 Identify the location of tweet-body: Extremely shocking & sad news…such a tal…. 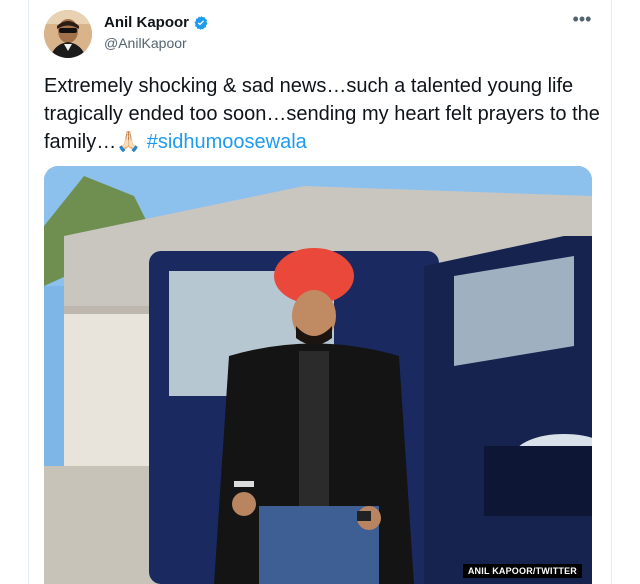
(322, 114).